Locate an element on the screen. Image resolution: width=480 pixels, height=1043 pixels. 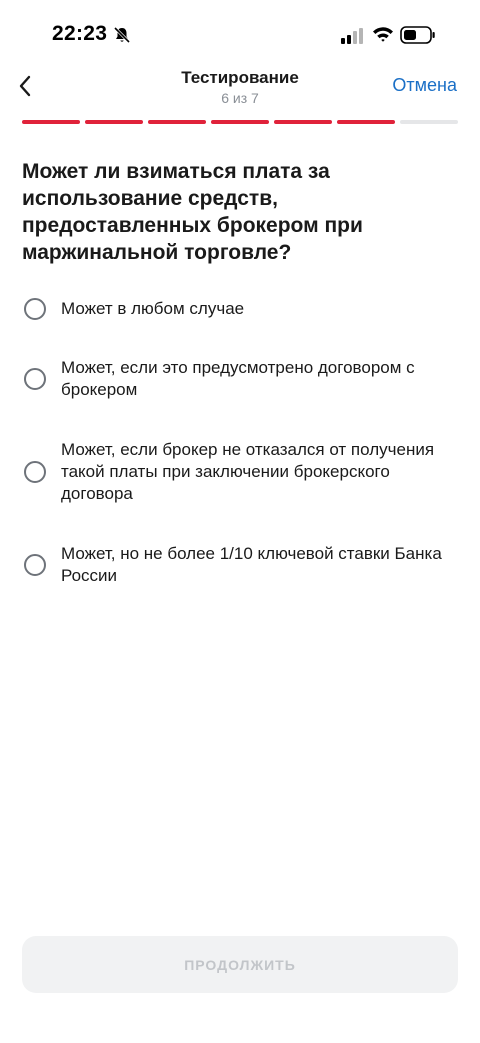
progress-bar is located at coordinates (240, 122).